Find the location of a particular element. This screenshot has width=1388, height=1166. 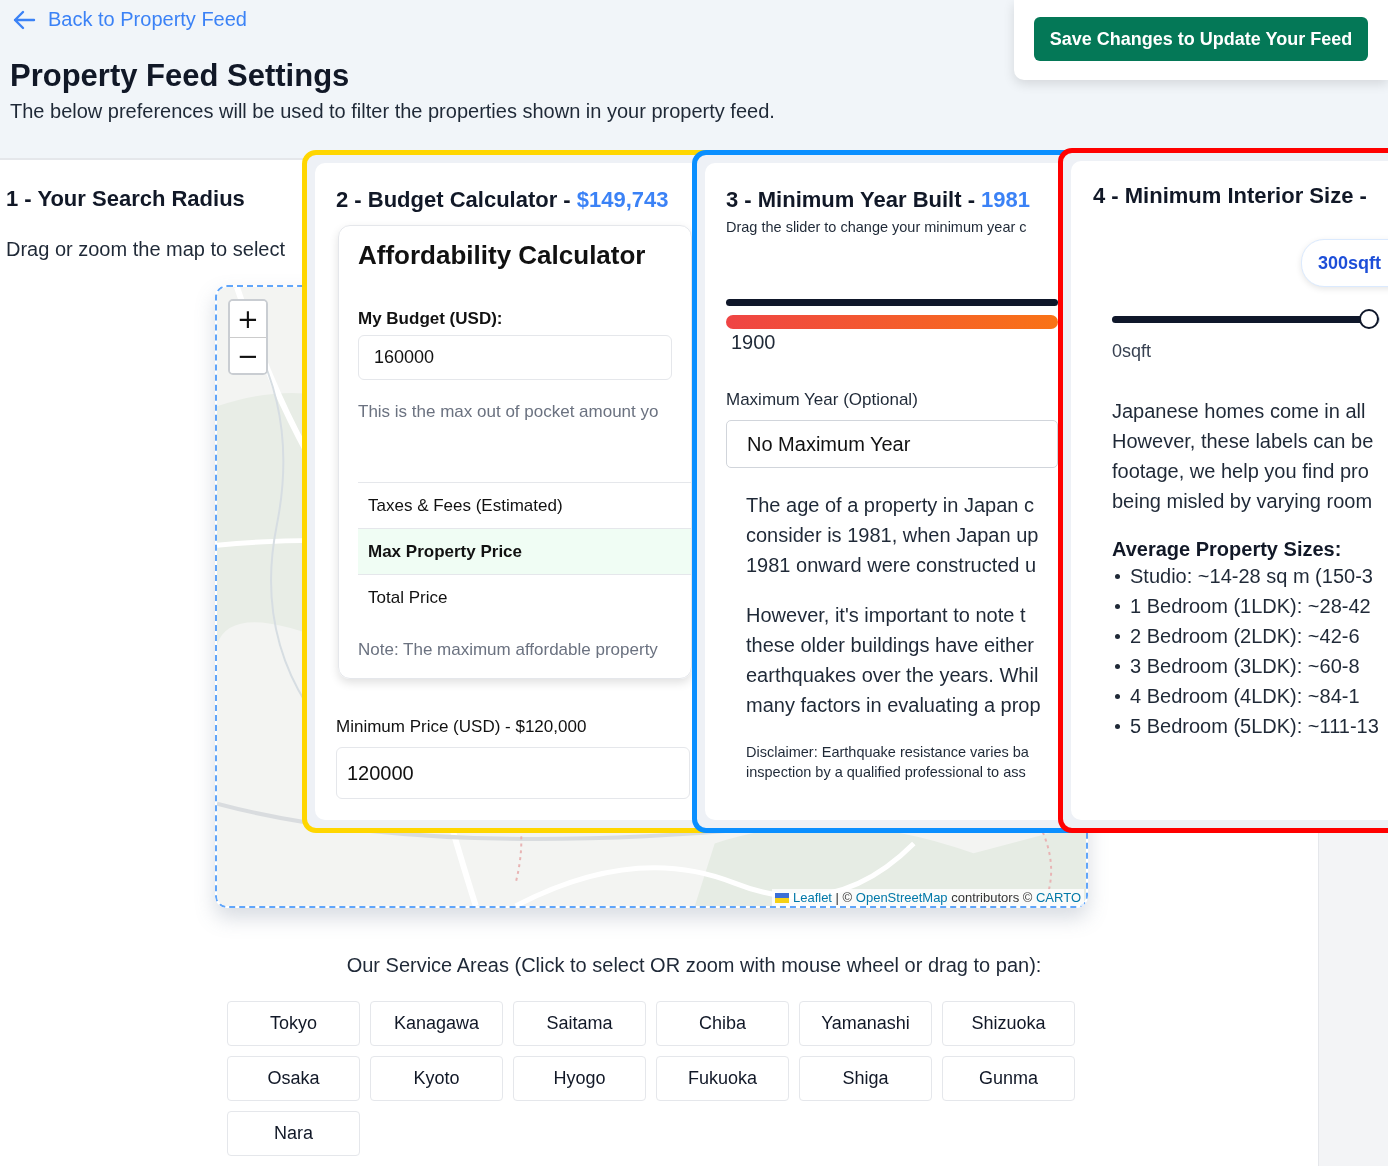

help-text: This is the max out of pocket amount yo is located at coordinates (509, 412).